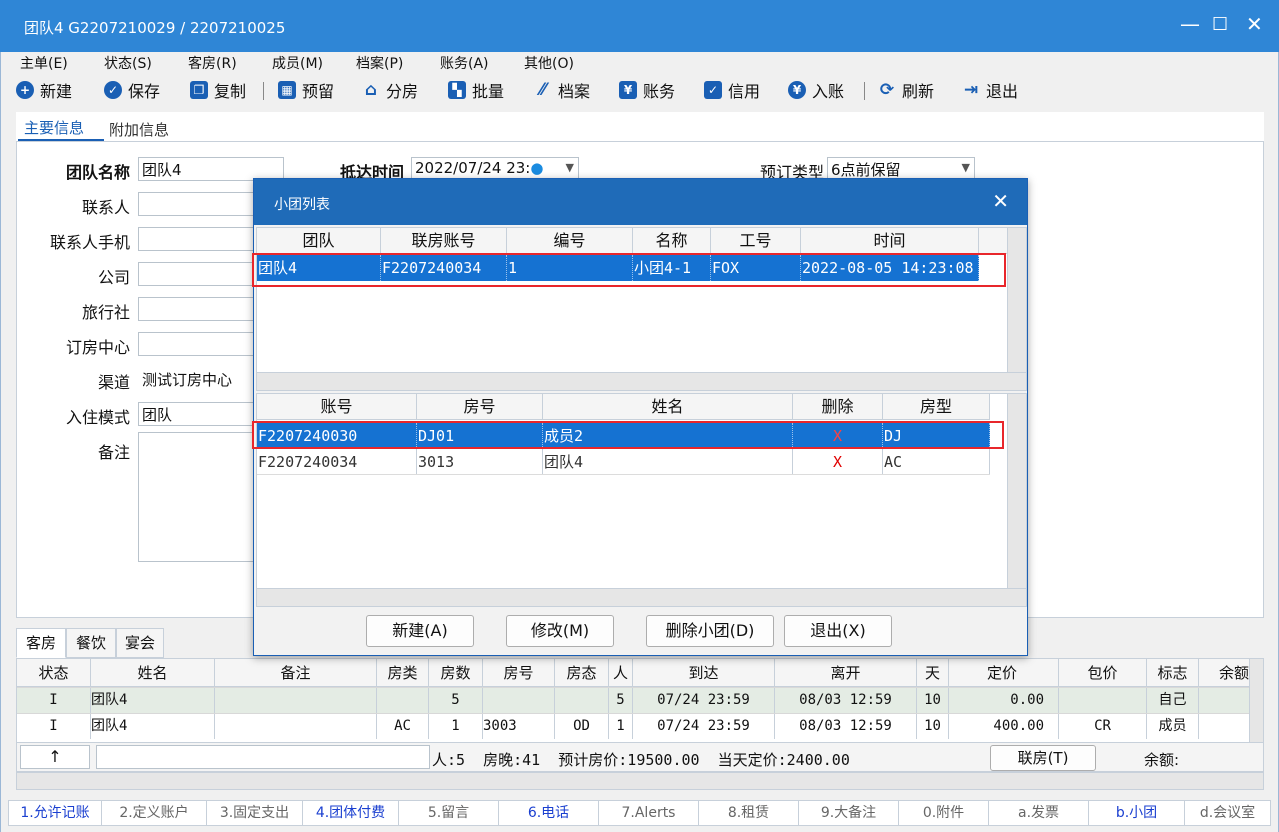 This screenshot has width=1279, height=832. Describe the element at coordinates (640, 781) in the screenshot. I see `room-grid-hscroll` at that location.